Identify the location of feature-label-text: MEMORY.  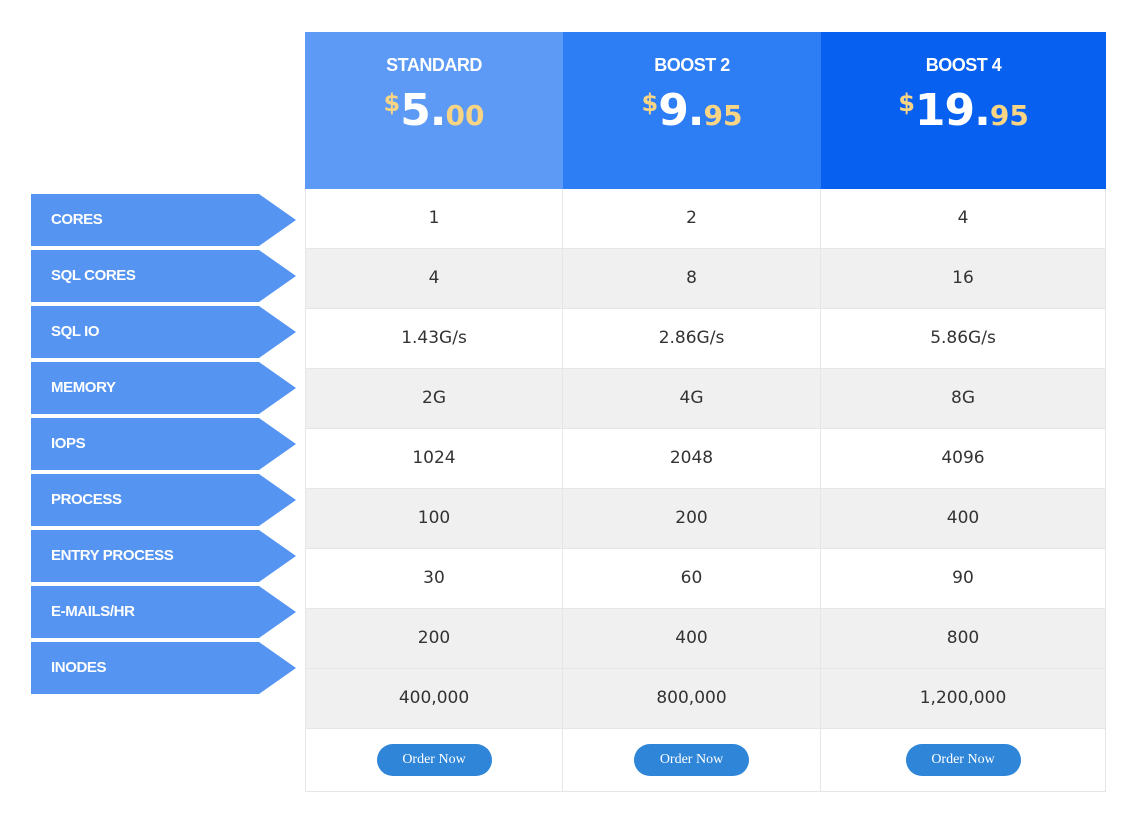
(83, 387).